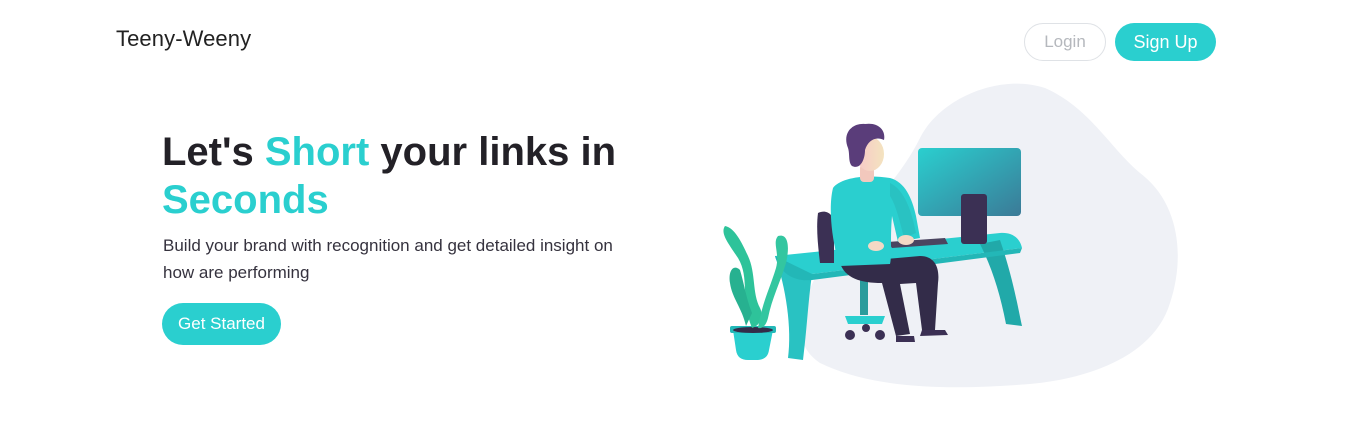 This screenshot has height=436, width=1345. Describe the element at coordinates (974, 219) in the screenshot. I see `monitor-stand` at that location.